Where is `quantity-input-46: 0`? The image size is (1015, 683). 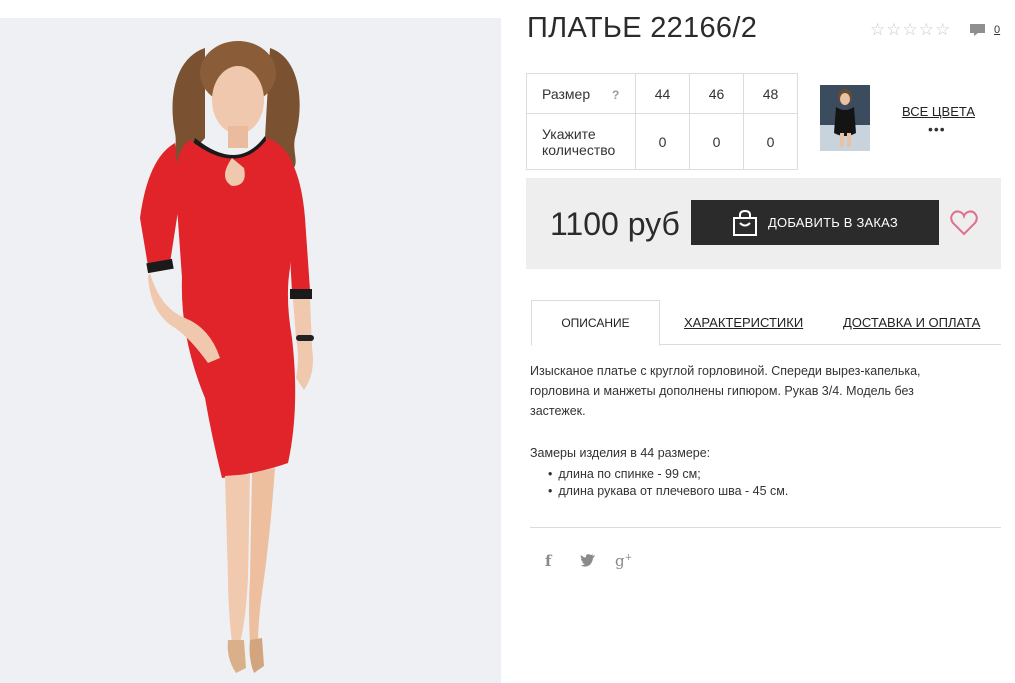 quantity-input-46: 0 is located at coordinates (716, 141).